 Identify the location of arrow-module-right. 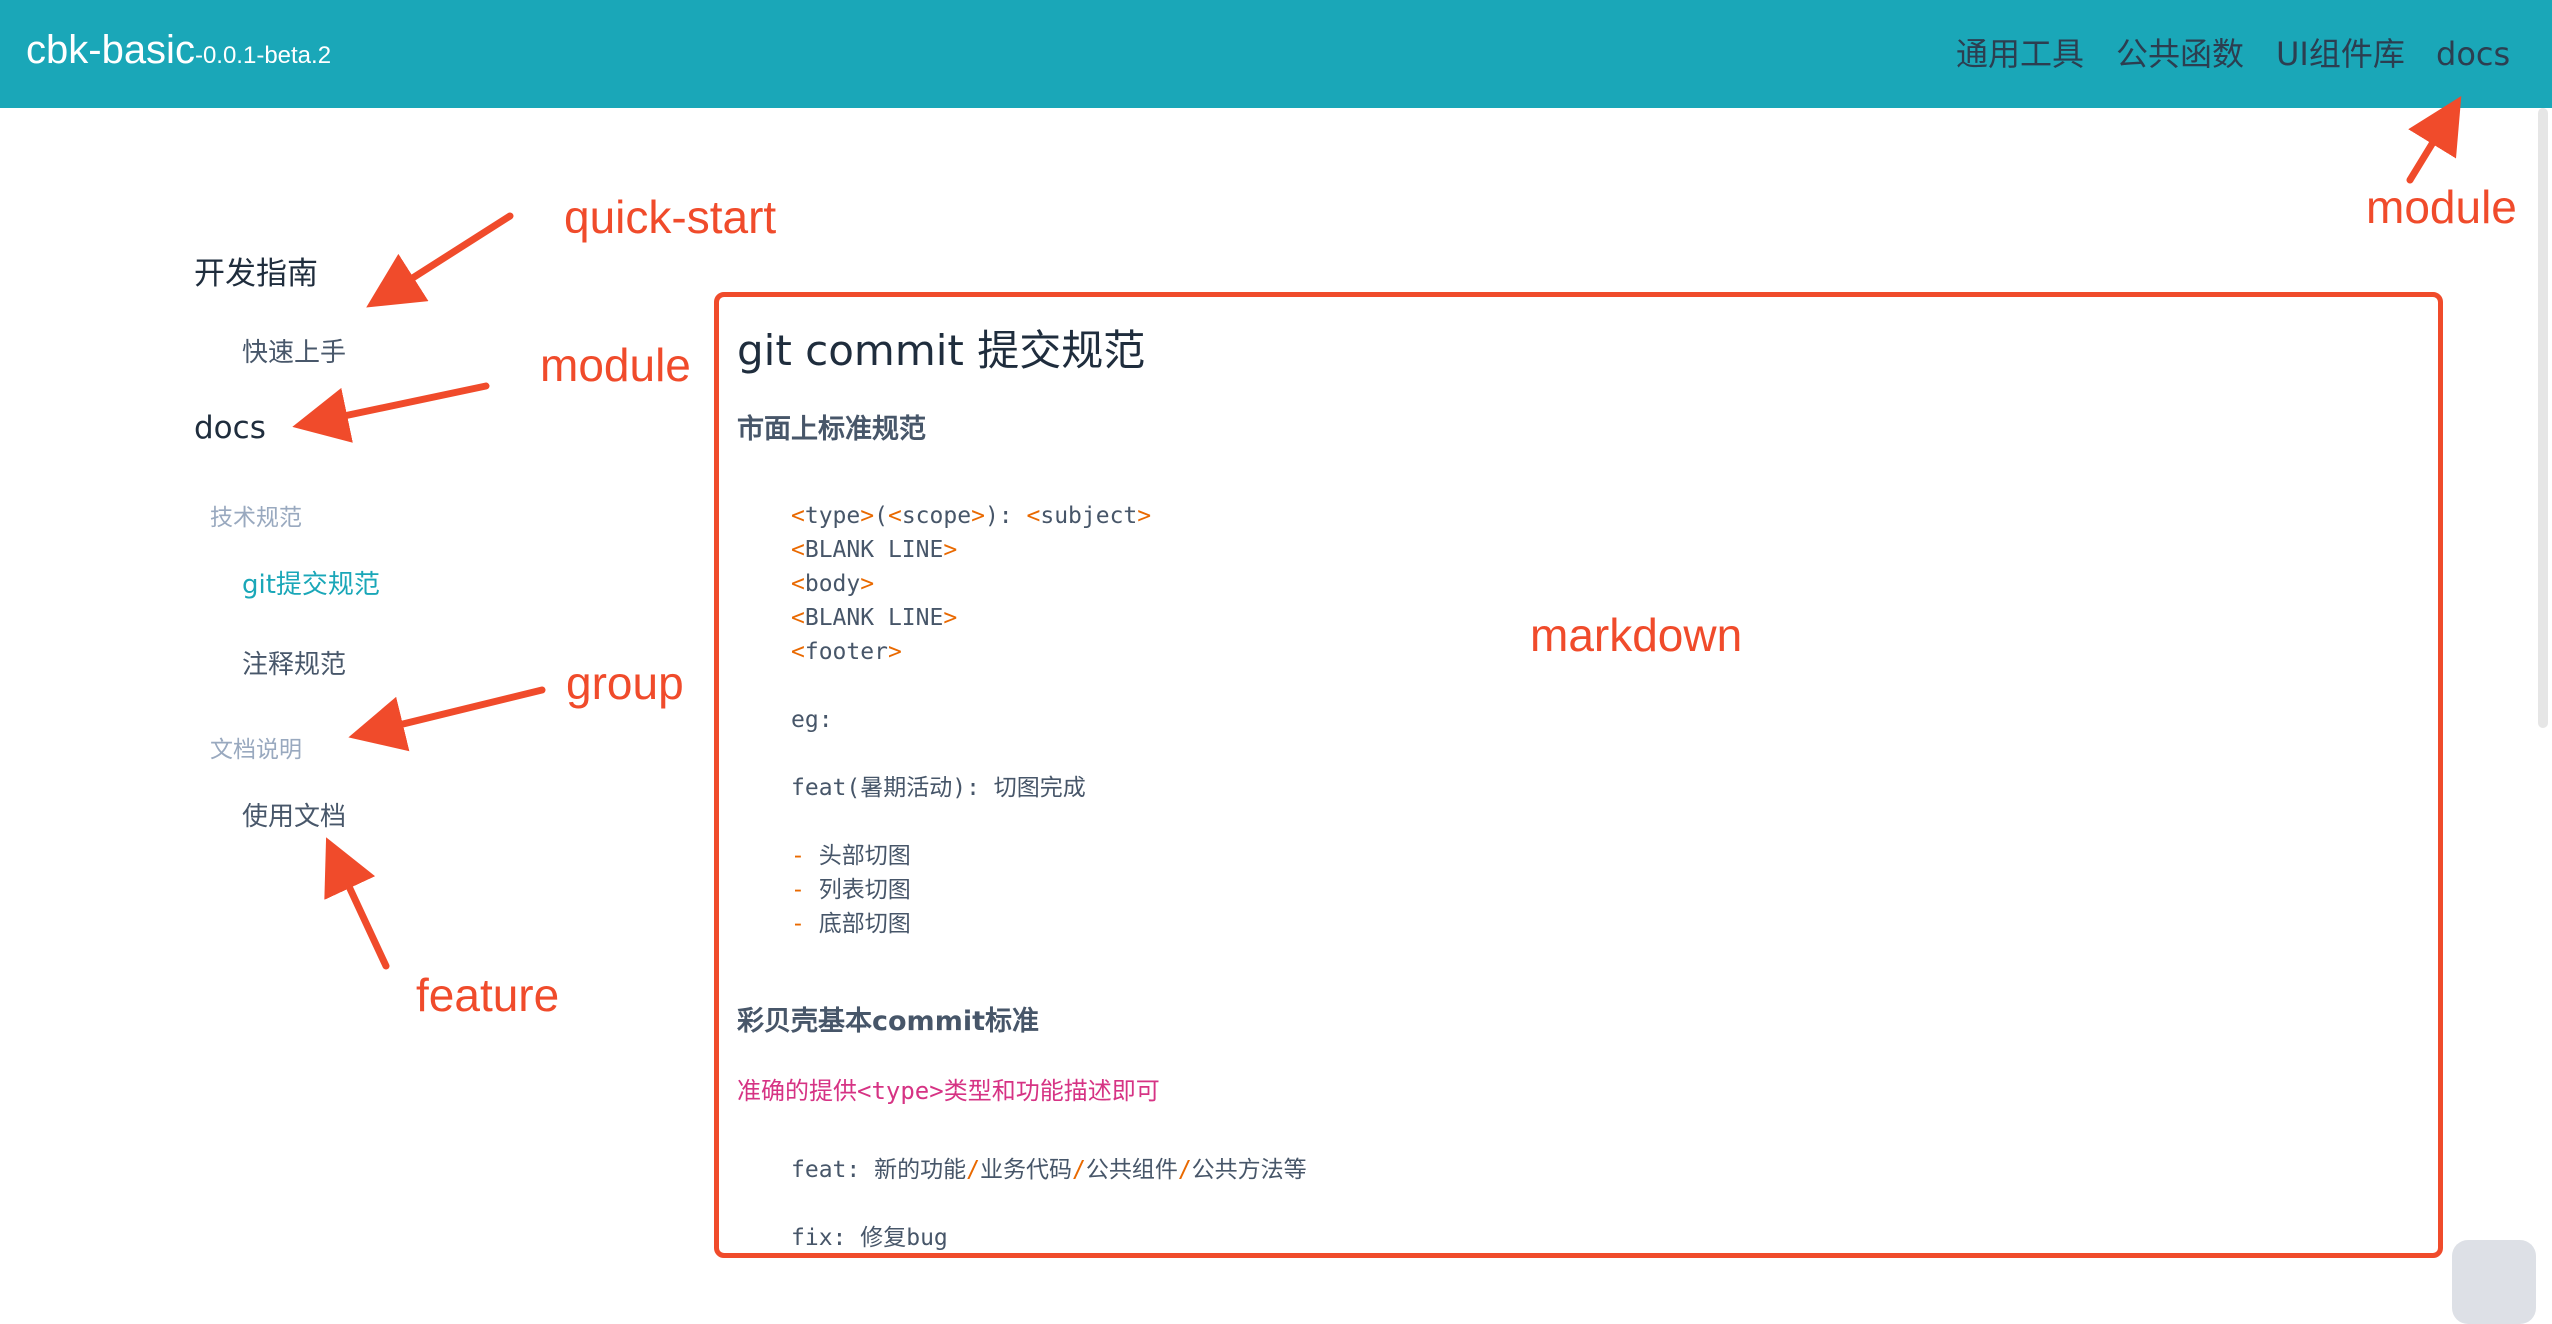
(2434, 140).